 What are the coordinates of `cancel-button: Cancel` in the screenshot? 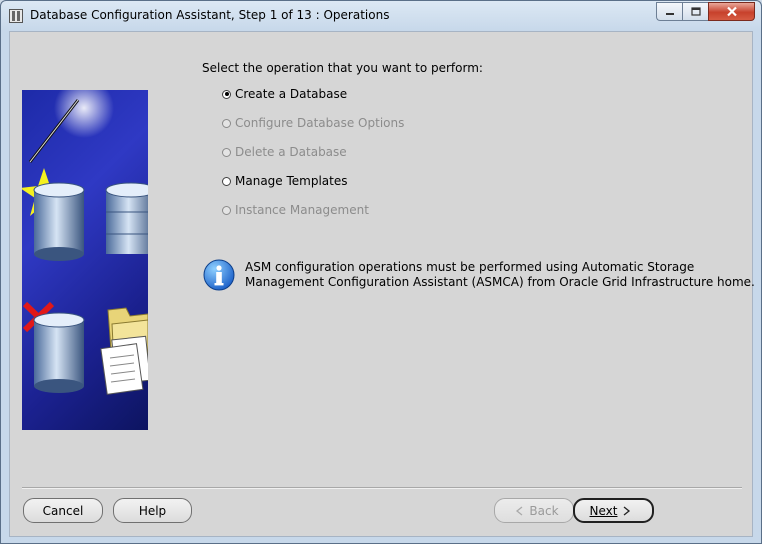 It's located at (63, 510).